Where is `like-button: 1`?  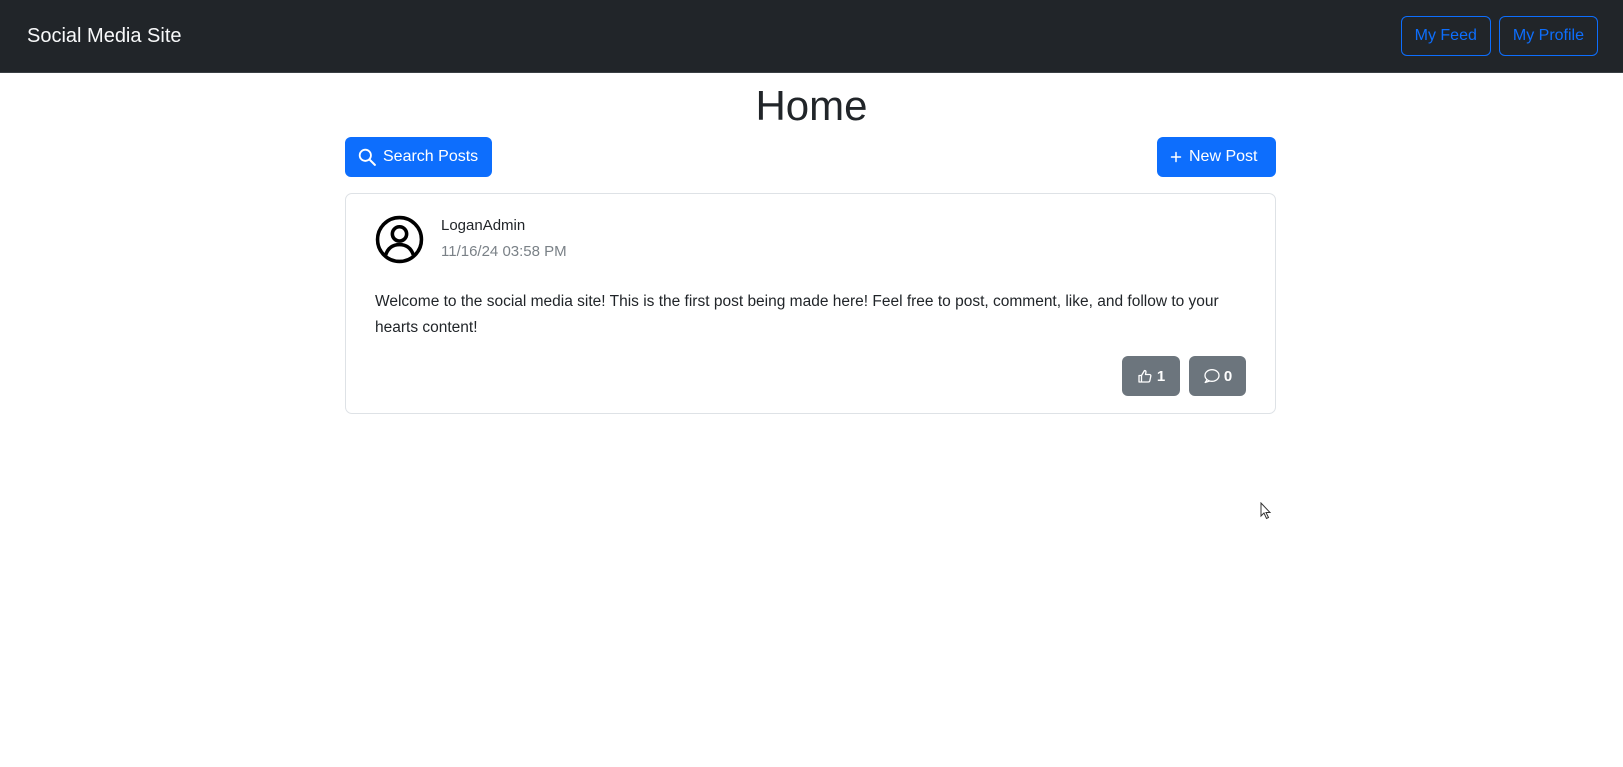
like-button: 1 is located at coordinates (1151, 376).